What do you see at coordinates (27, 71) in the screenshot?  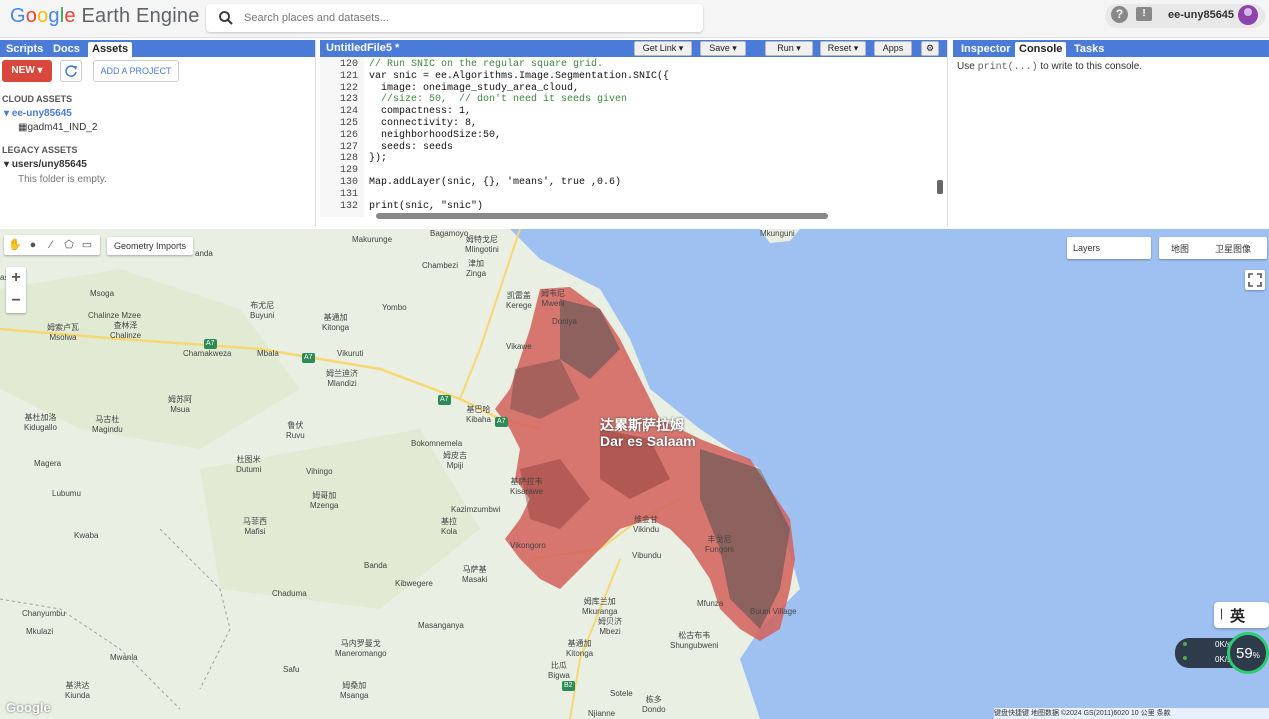 I see `new-button: NEW ▾` at bounding box center [27, 71].